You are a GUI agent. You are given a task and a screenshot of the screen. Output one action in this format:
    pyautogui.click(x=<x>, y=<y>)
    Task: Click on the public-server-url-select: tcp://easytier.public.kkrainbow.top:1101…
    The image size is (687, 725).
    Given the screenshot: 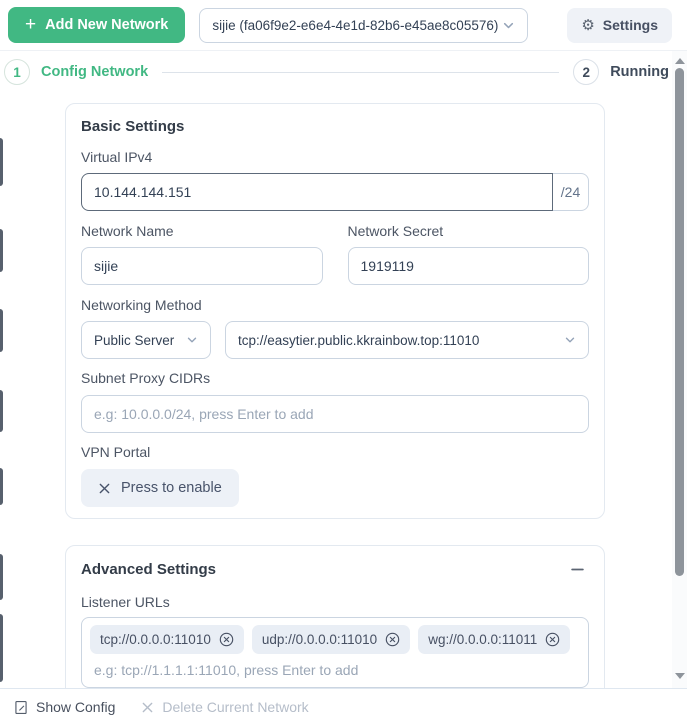 What is the action you would take?
    pyautogui.click(x=407, y=340)
    